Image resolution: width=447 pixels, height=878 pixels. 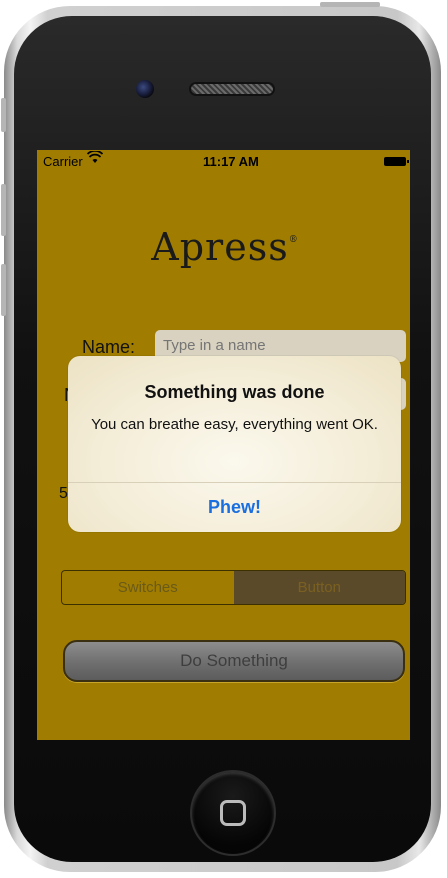 What do you see at coordinates (3, 290) in the screenshot?
I see `volume-down-button` at bounding box center [3, 290].